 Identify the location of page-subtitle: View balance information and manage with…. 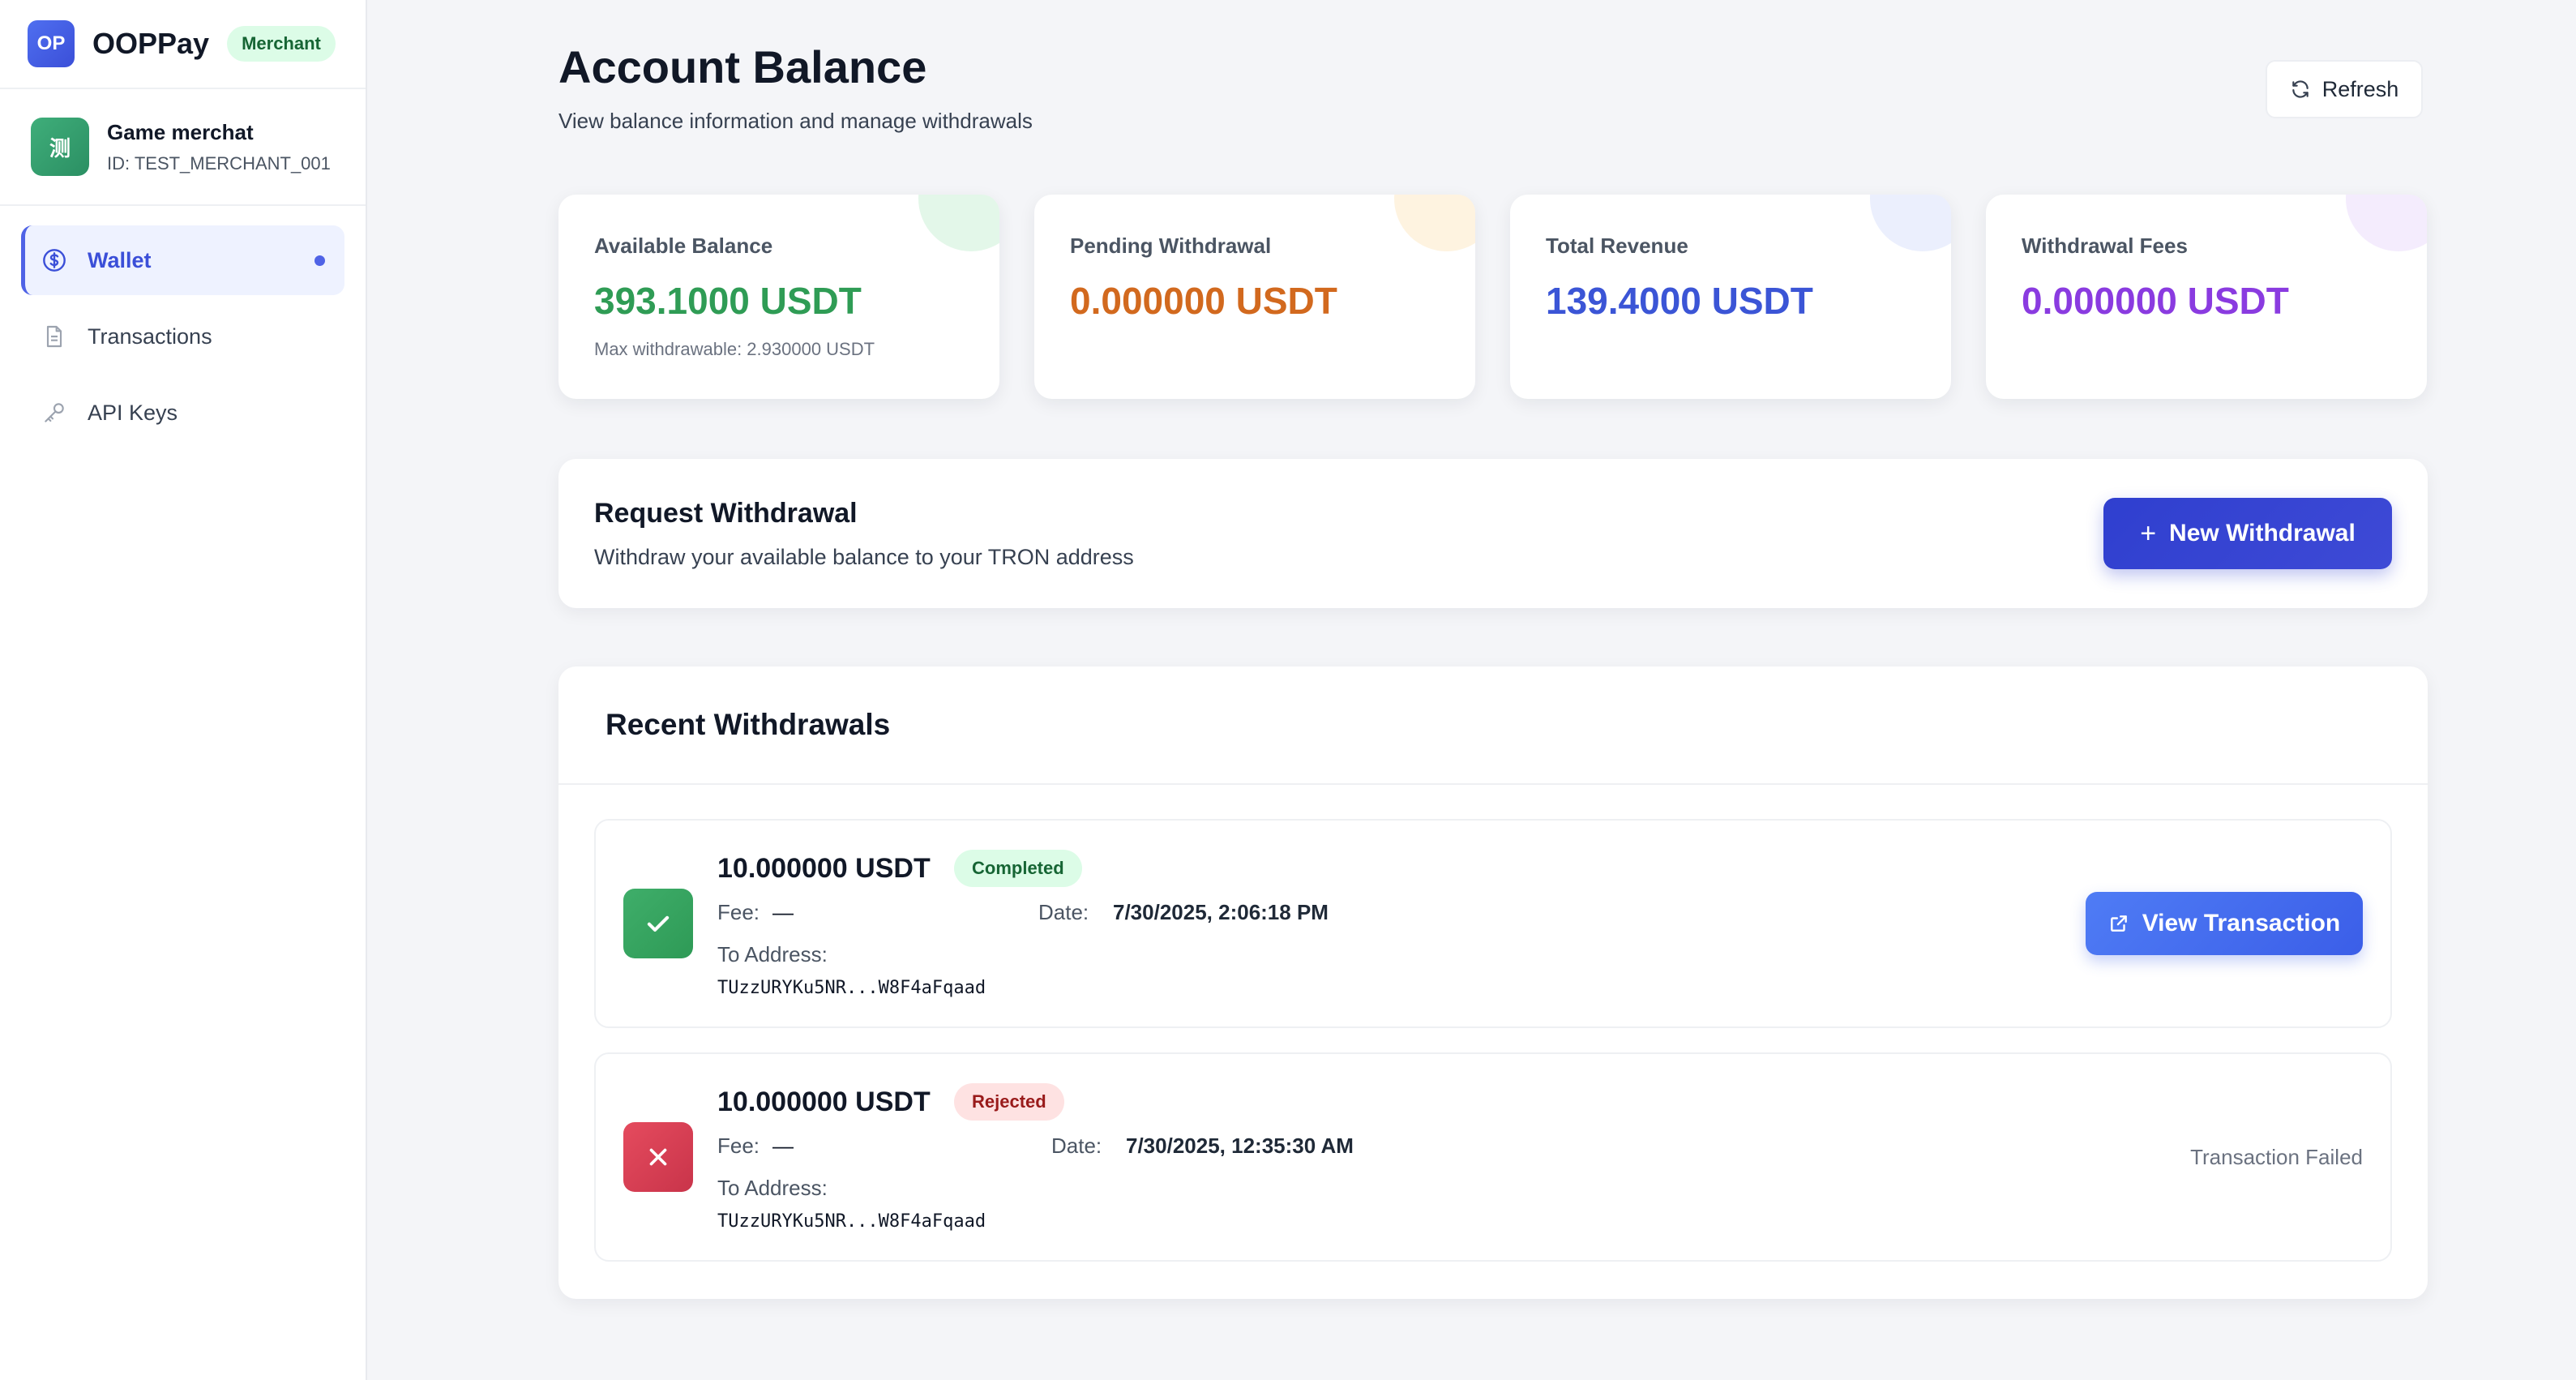
(795, 121).